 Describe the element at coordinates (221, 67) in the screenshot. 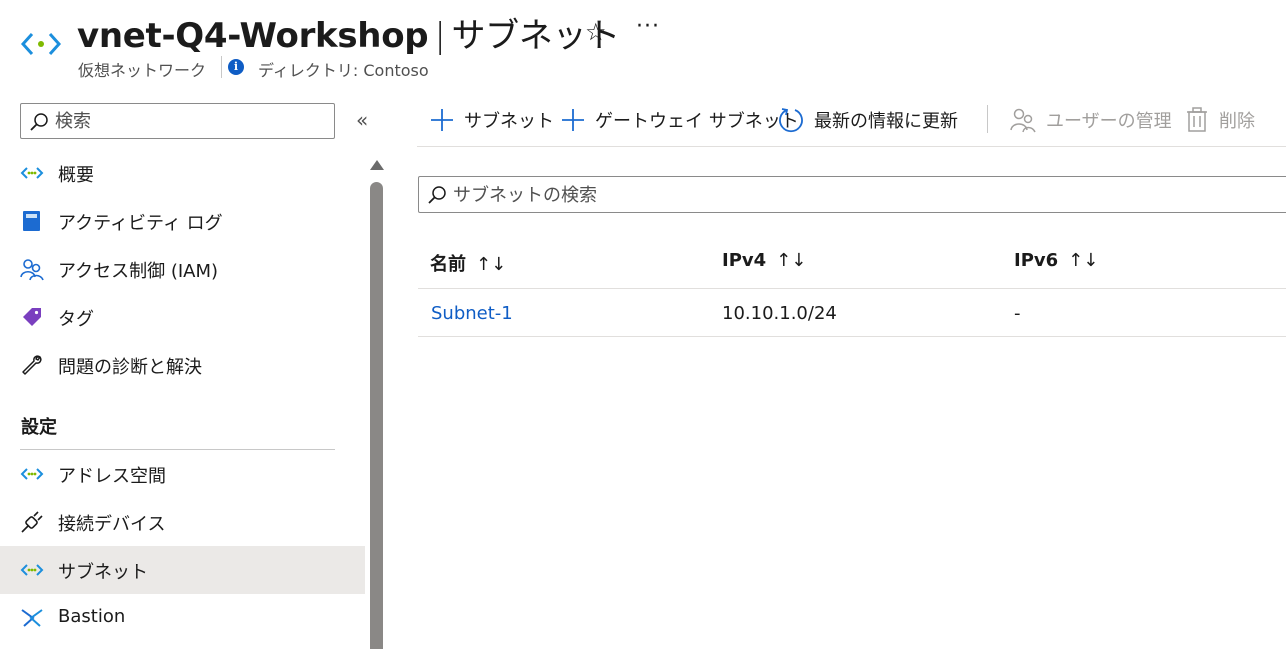

I see `subtitle-divider` at that location.